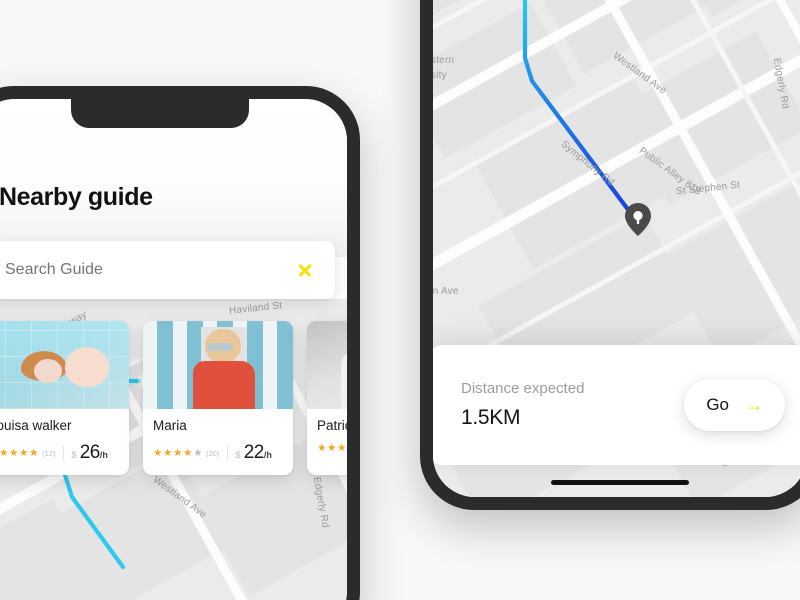 Image resolution: width=800 pixels, height=600 pixels. What do you see at coordinates (440, 75) in the screenshot?
I see `map-label: sity` at bounding box center [440, 75].